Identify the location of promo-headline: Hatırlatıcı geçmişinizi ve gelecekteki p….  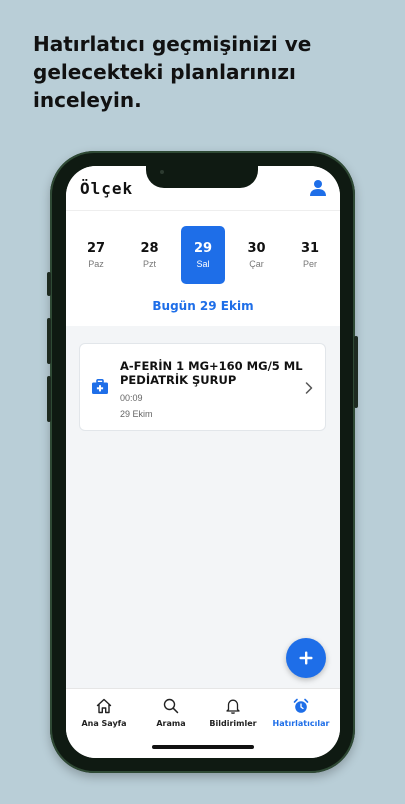
(172, 72).